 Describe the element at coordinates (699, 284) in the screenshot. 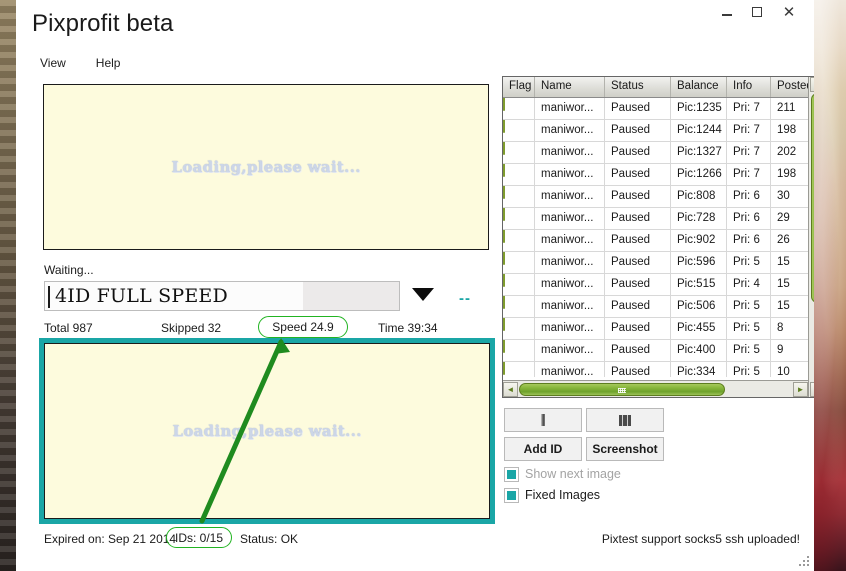

I see `cell-balance: Pic:515` at that location.